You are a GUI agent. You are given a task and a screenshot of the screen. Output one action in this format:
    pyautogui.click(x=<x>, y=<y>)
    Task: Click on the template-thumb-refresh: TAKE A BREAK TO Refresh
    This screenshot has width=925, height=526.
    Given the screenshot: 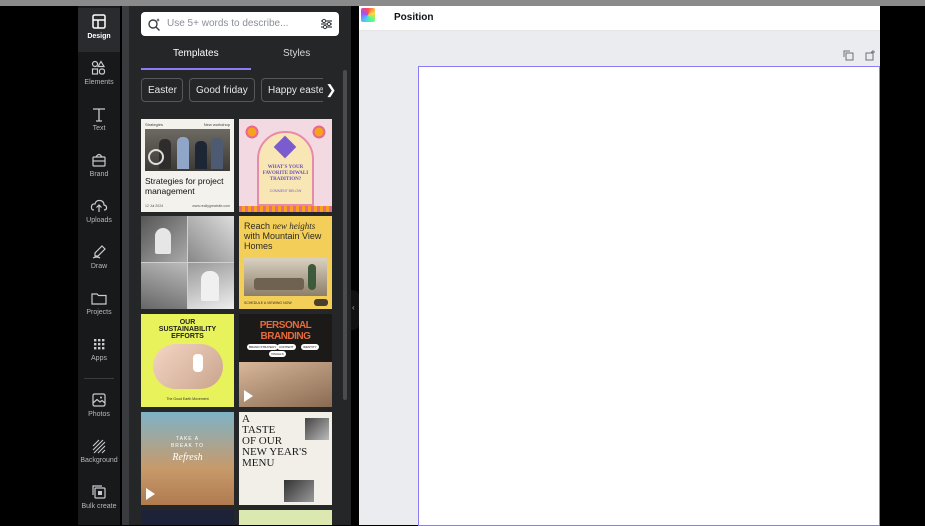 What is the action you would take?
    pyautogui.click(x=187, y=458)
    